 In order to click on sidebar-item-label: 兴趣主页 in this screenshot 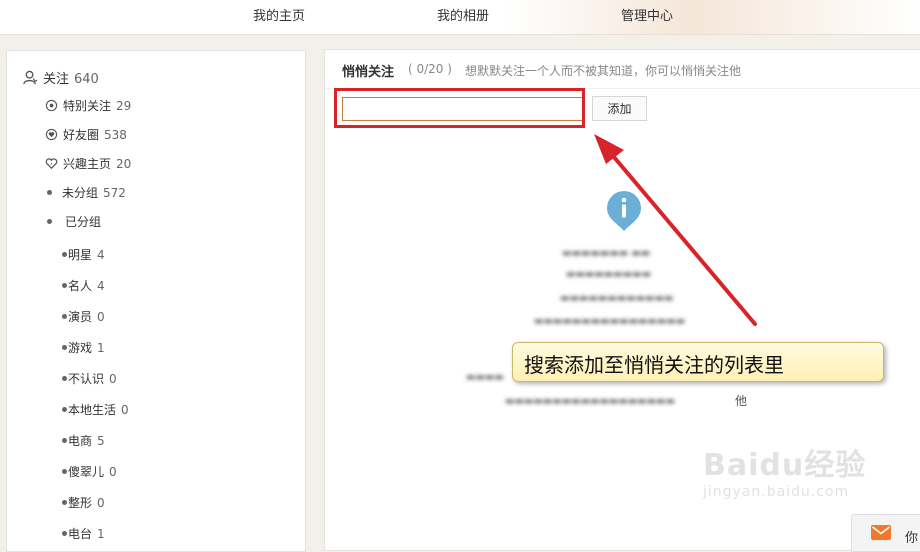, I will do `click(87, 164)`.